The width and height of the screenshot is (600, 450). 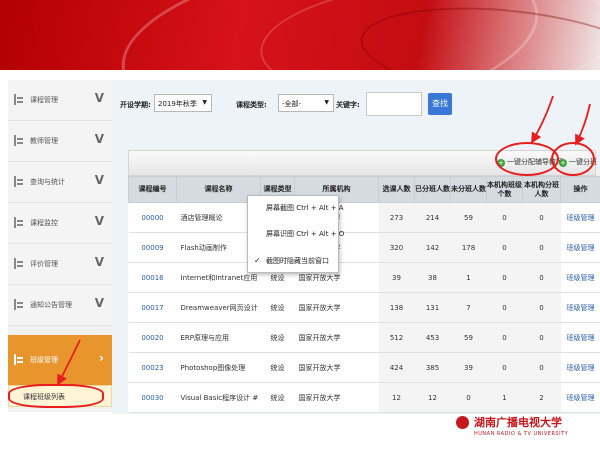 I want to click on course-name: Photoshop图像处理, so click(x=218, y=367).